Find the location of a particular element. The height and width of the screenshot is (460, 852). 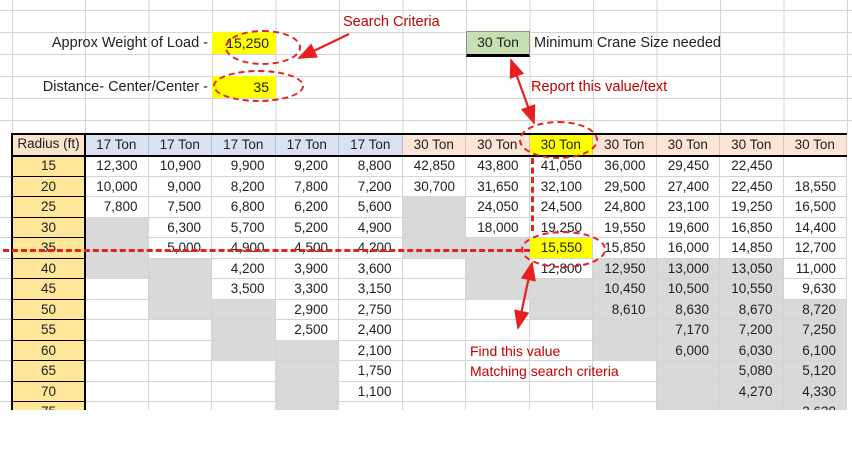

cell: 10,900 is located at coordinates (180, 166).